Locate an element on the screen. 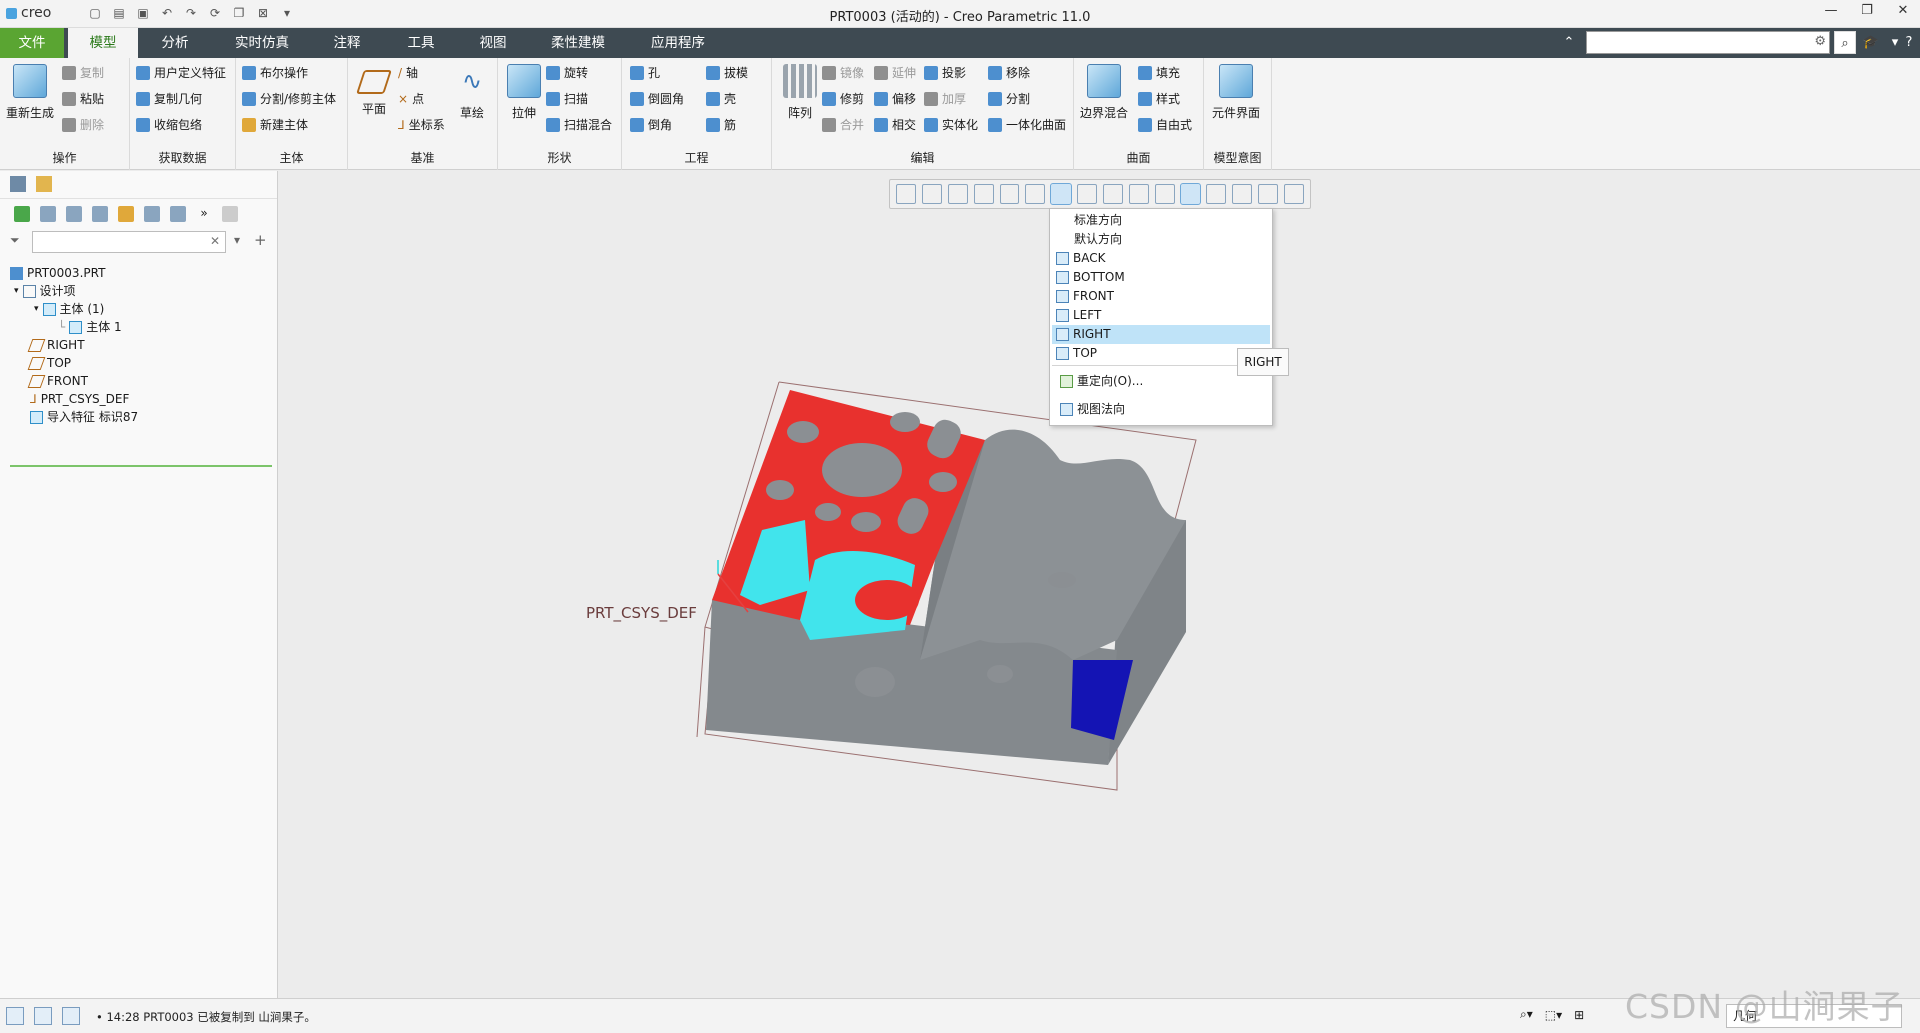 The height and width of the screenshot is (1033, 1920). annotation-plane-icon is located at coordinates (1294, 194).